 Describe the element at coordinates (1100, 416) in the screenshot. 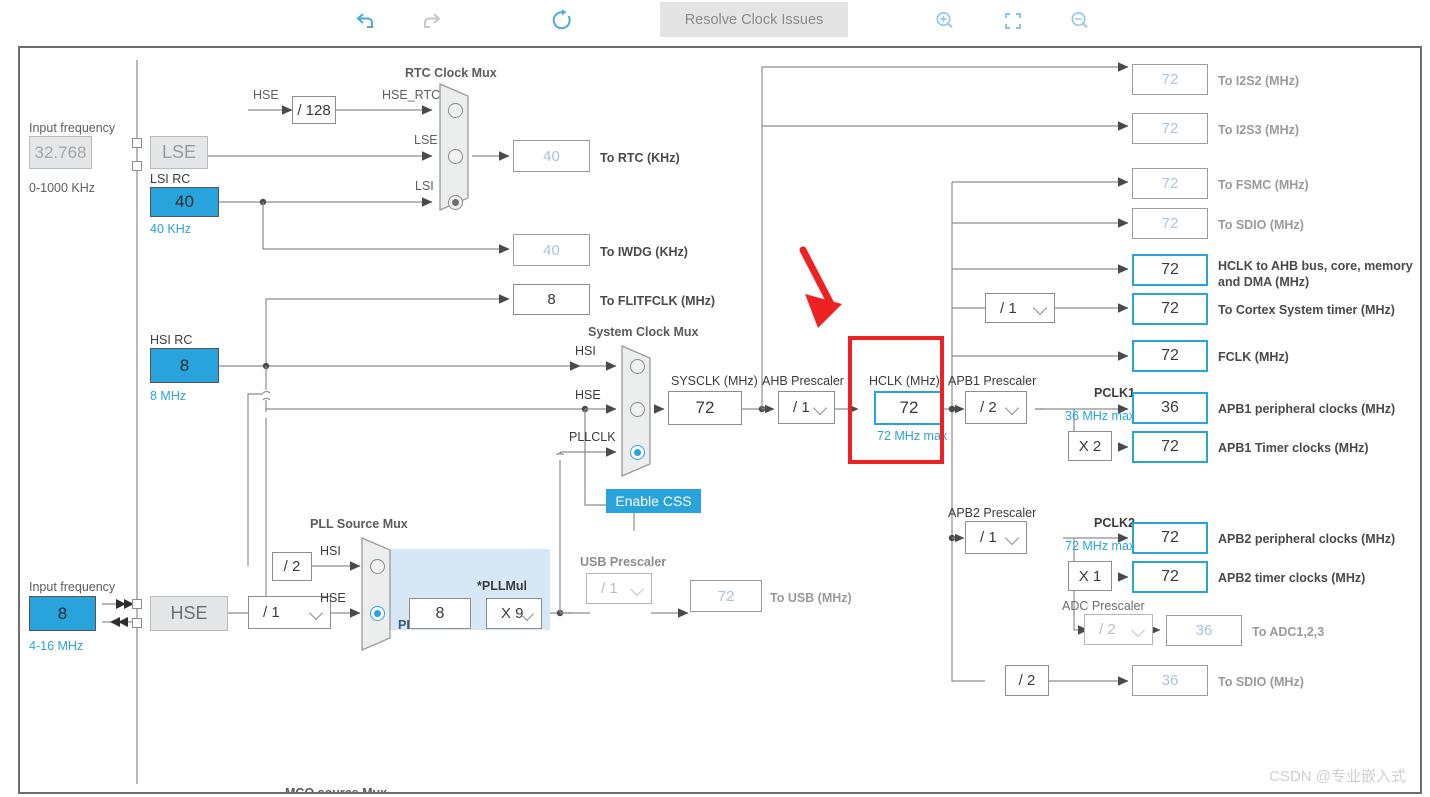

I see `apb1-max-label: 36 MHz max` at that location.